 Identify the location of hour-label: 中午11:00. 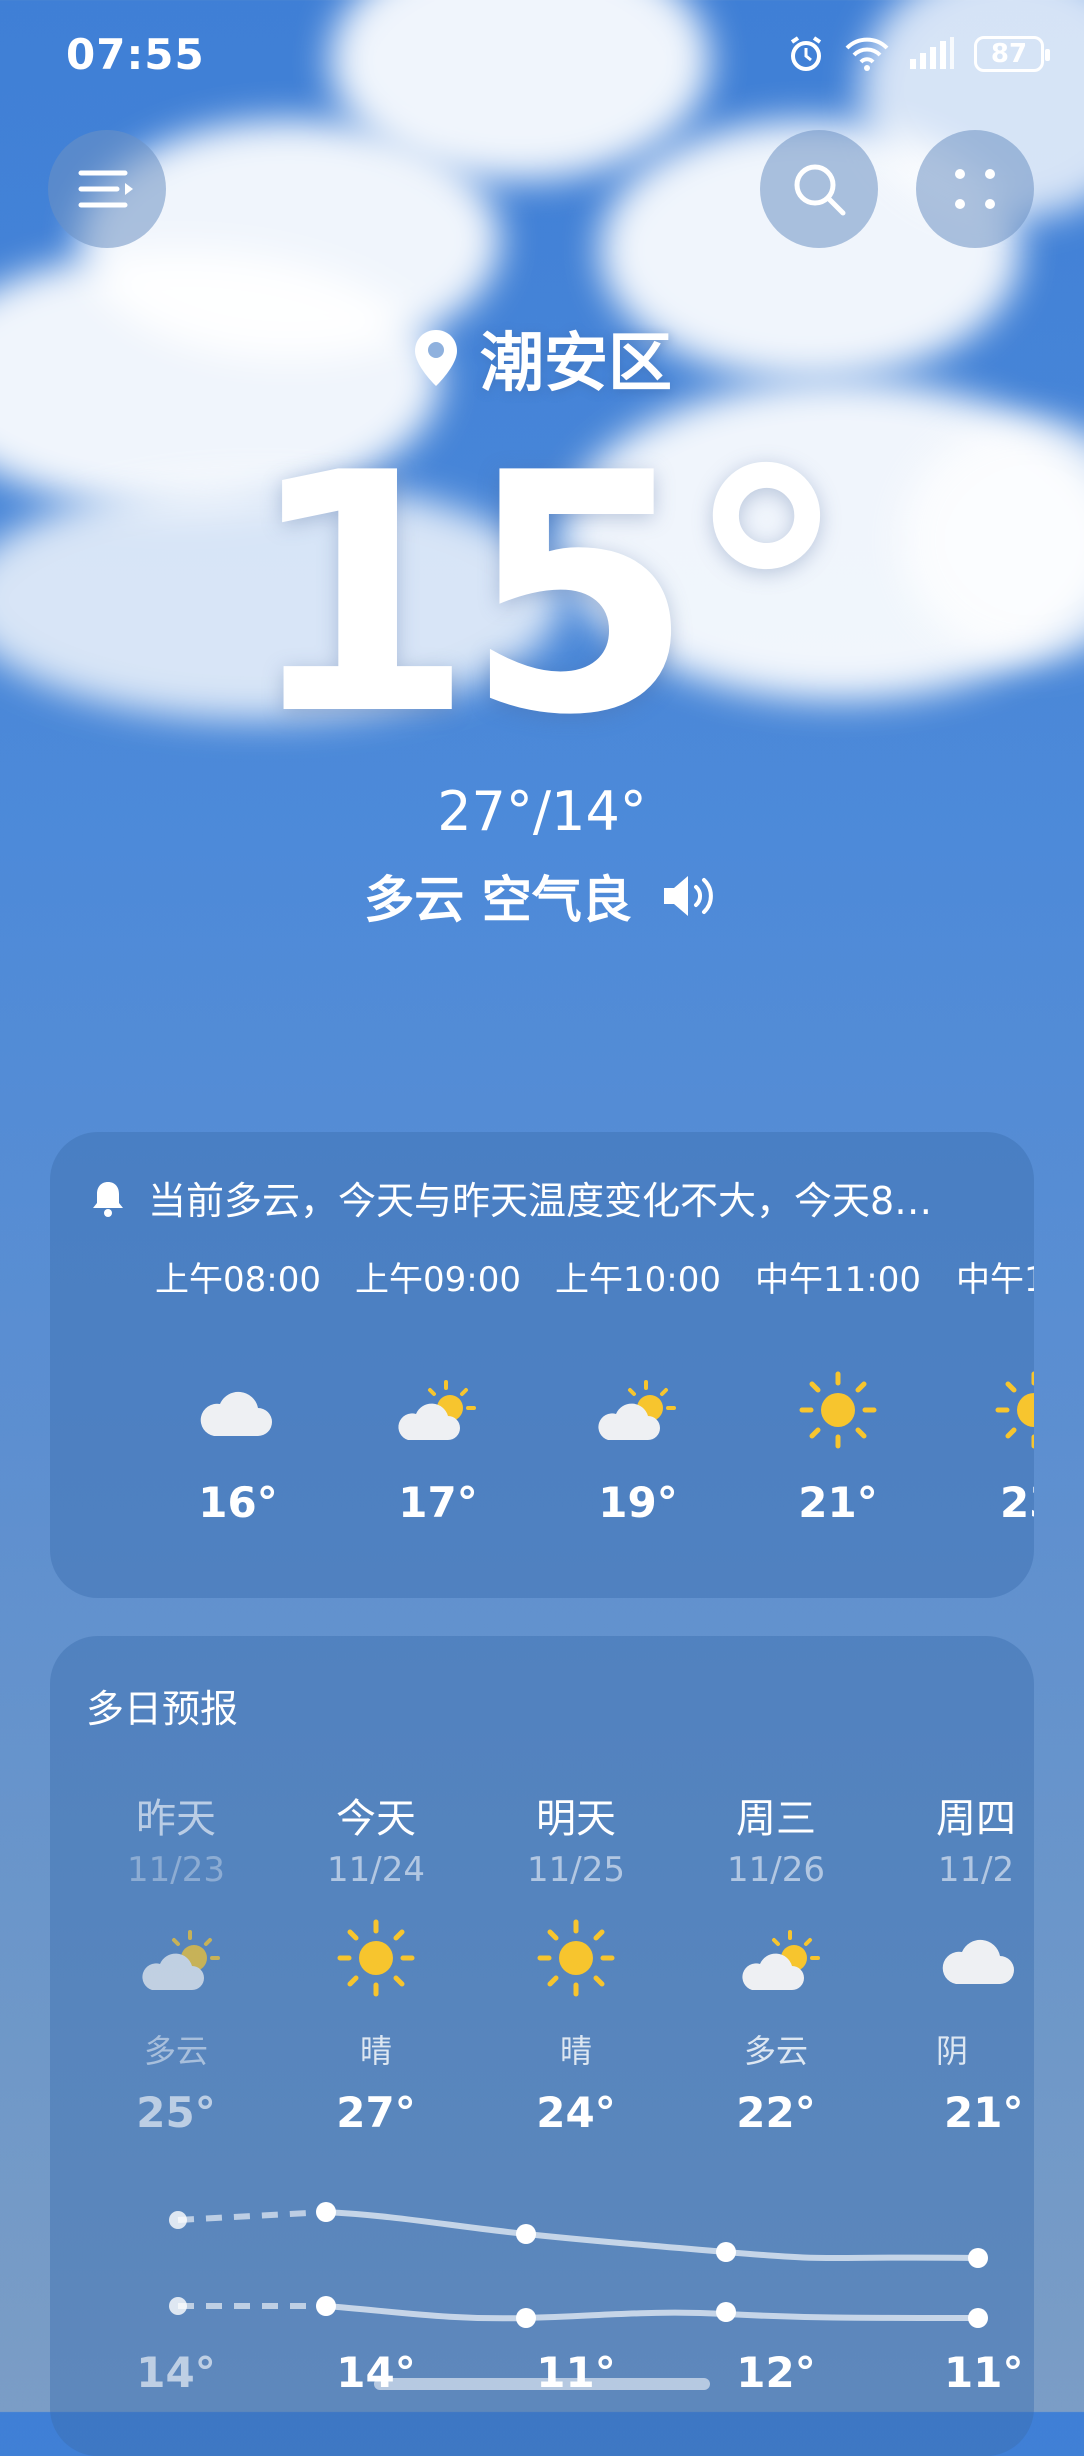
(838, 1280).